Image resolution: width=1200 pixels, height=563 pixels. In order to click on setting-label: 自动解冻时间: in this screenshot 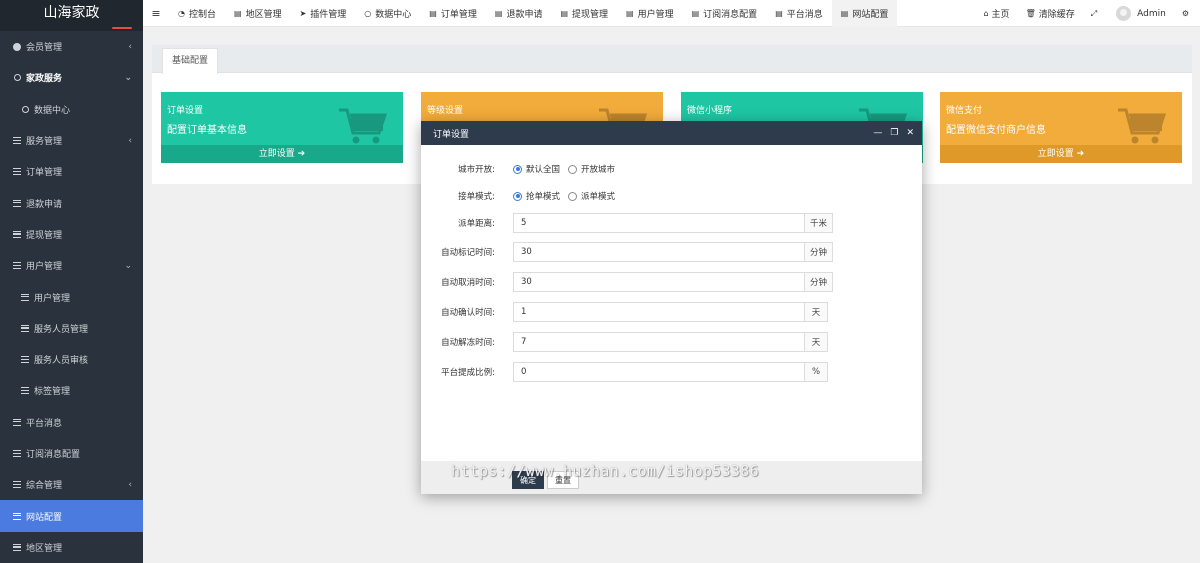, I will do `click(468, 343)`.